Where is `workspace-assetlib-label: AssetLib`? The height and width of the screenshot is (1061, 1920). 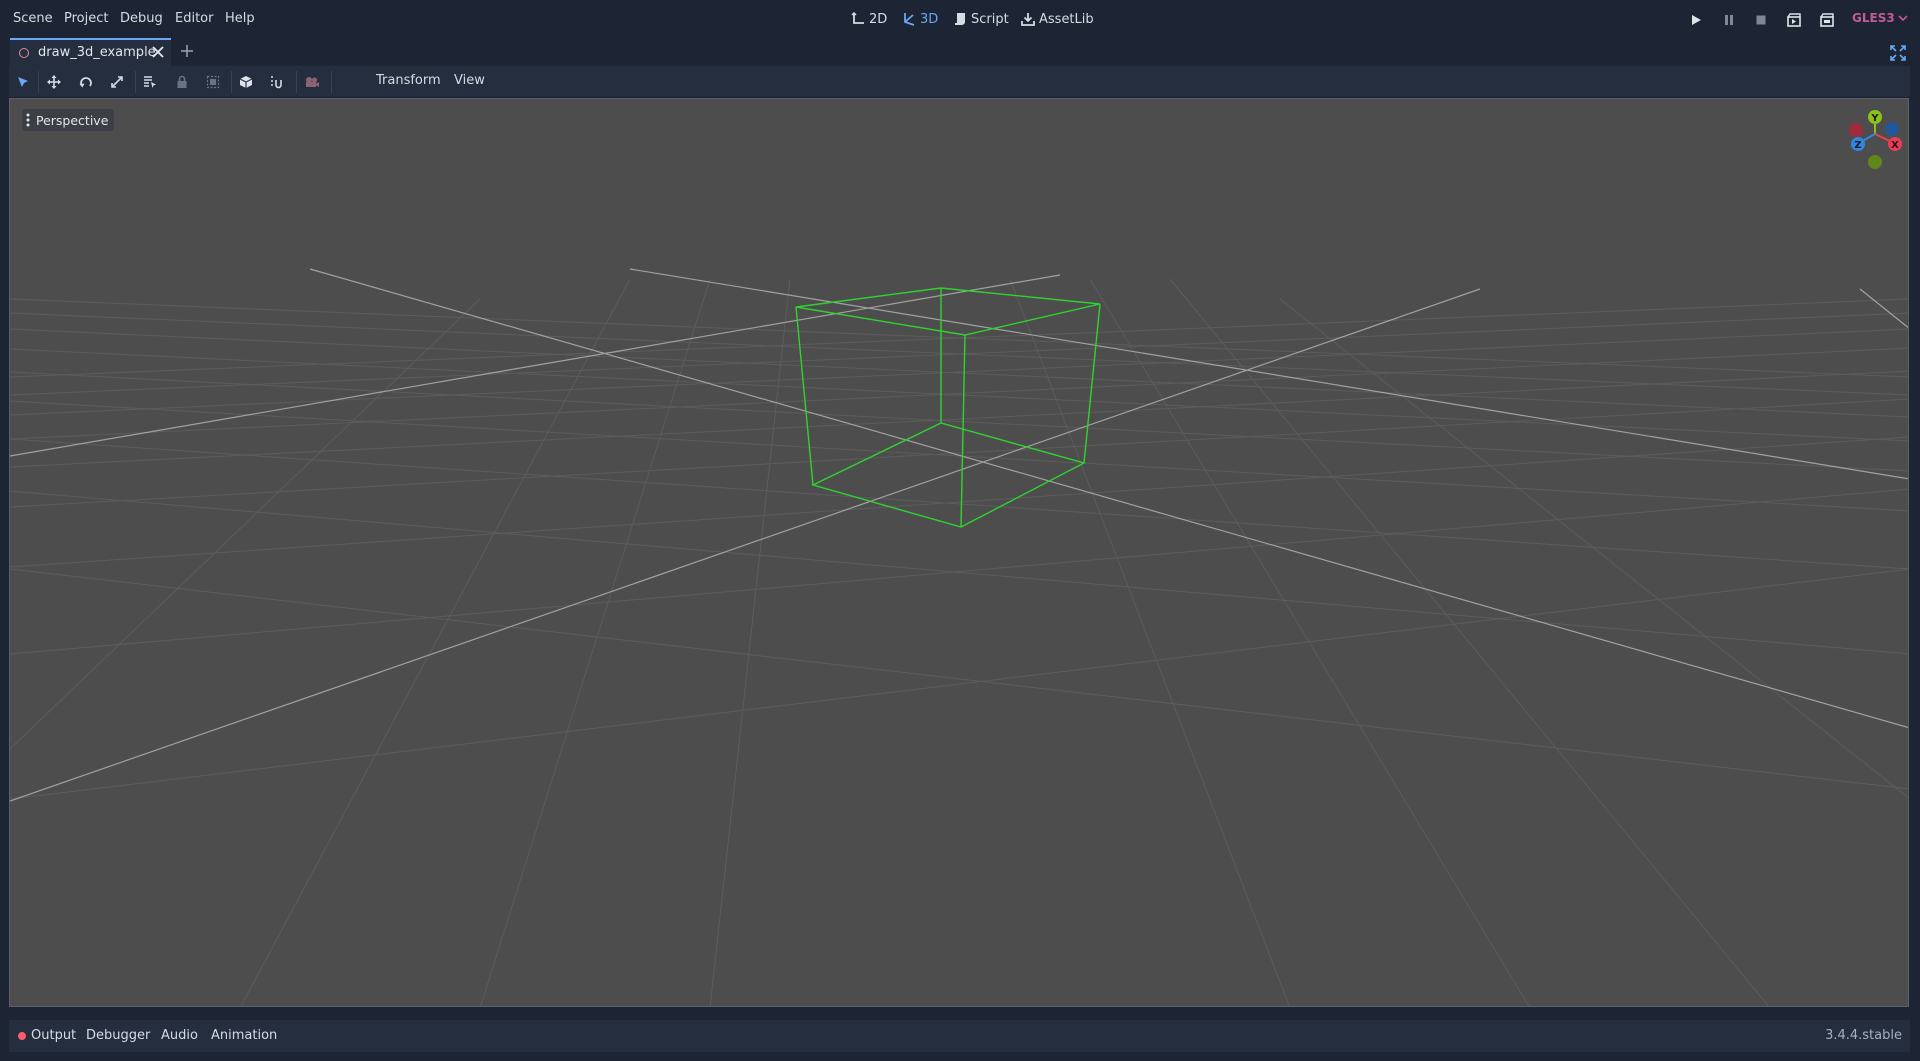 workspace-assetlib-label: AssetLib is located at coordinates (1066, 19).